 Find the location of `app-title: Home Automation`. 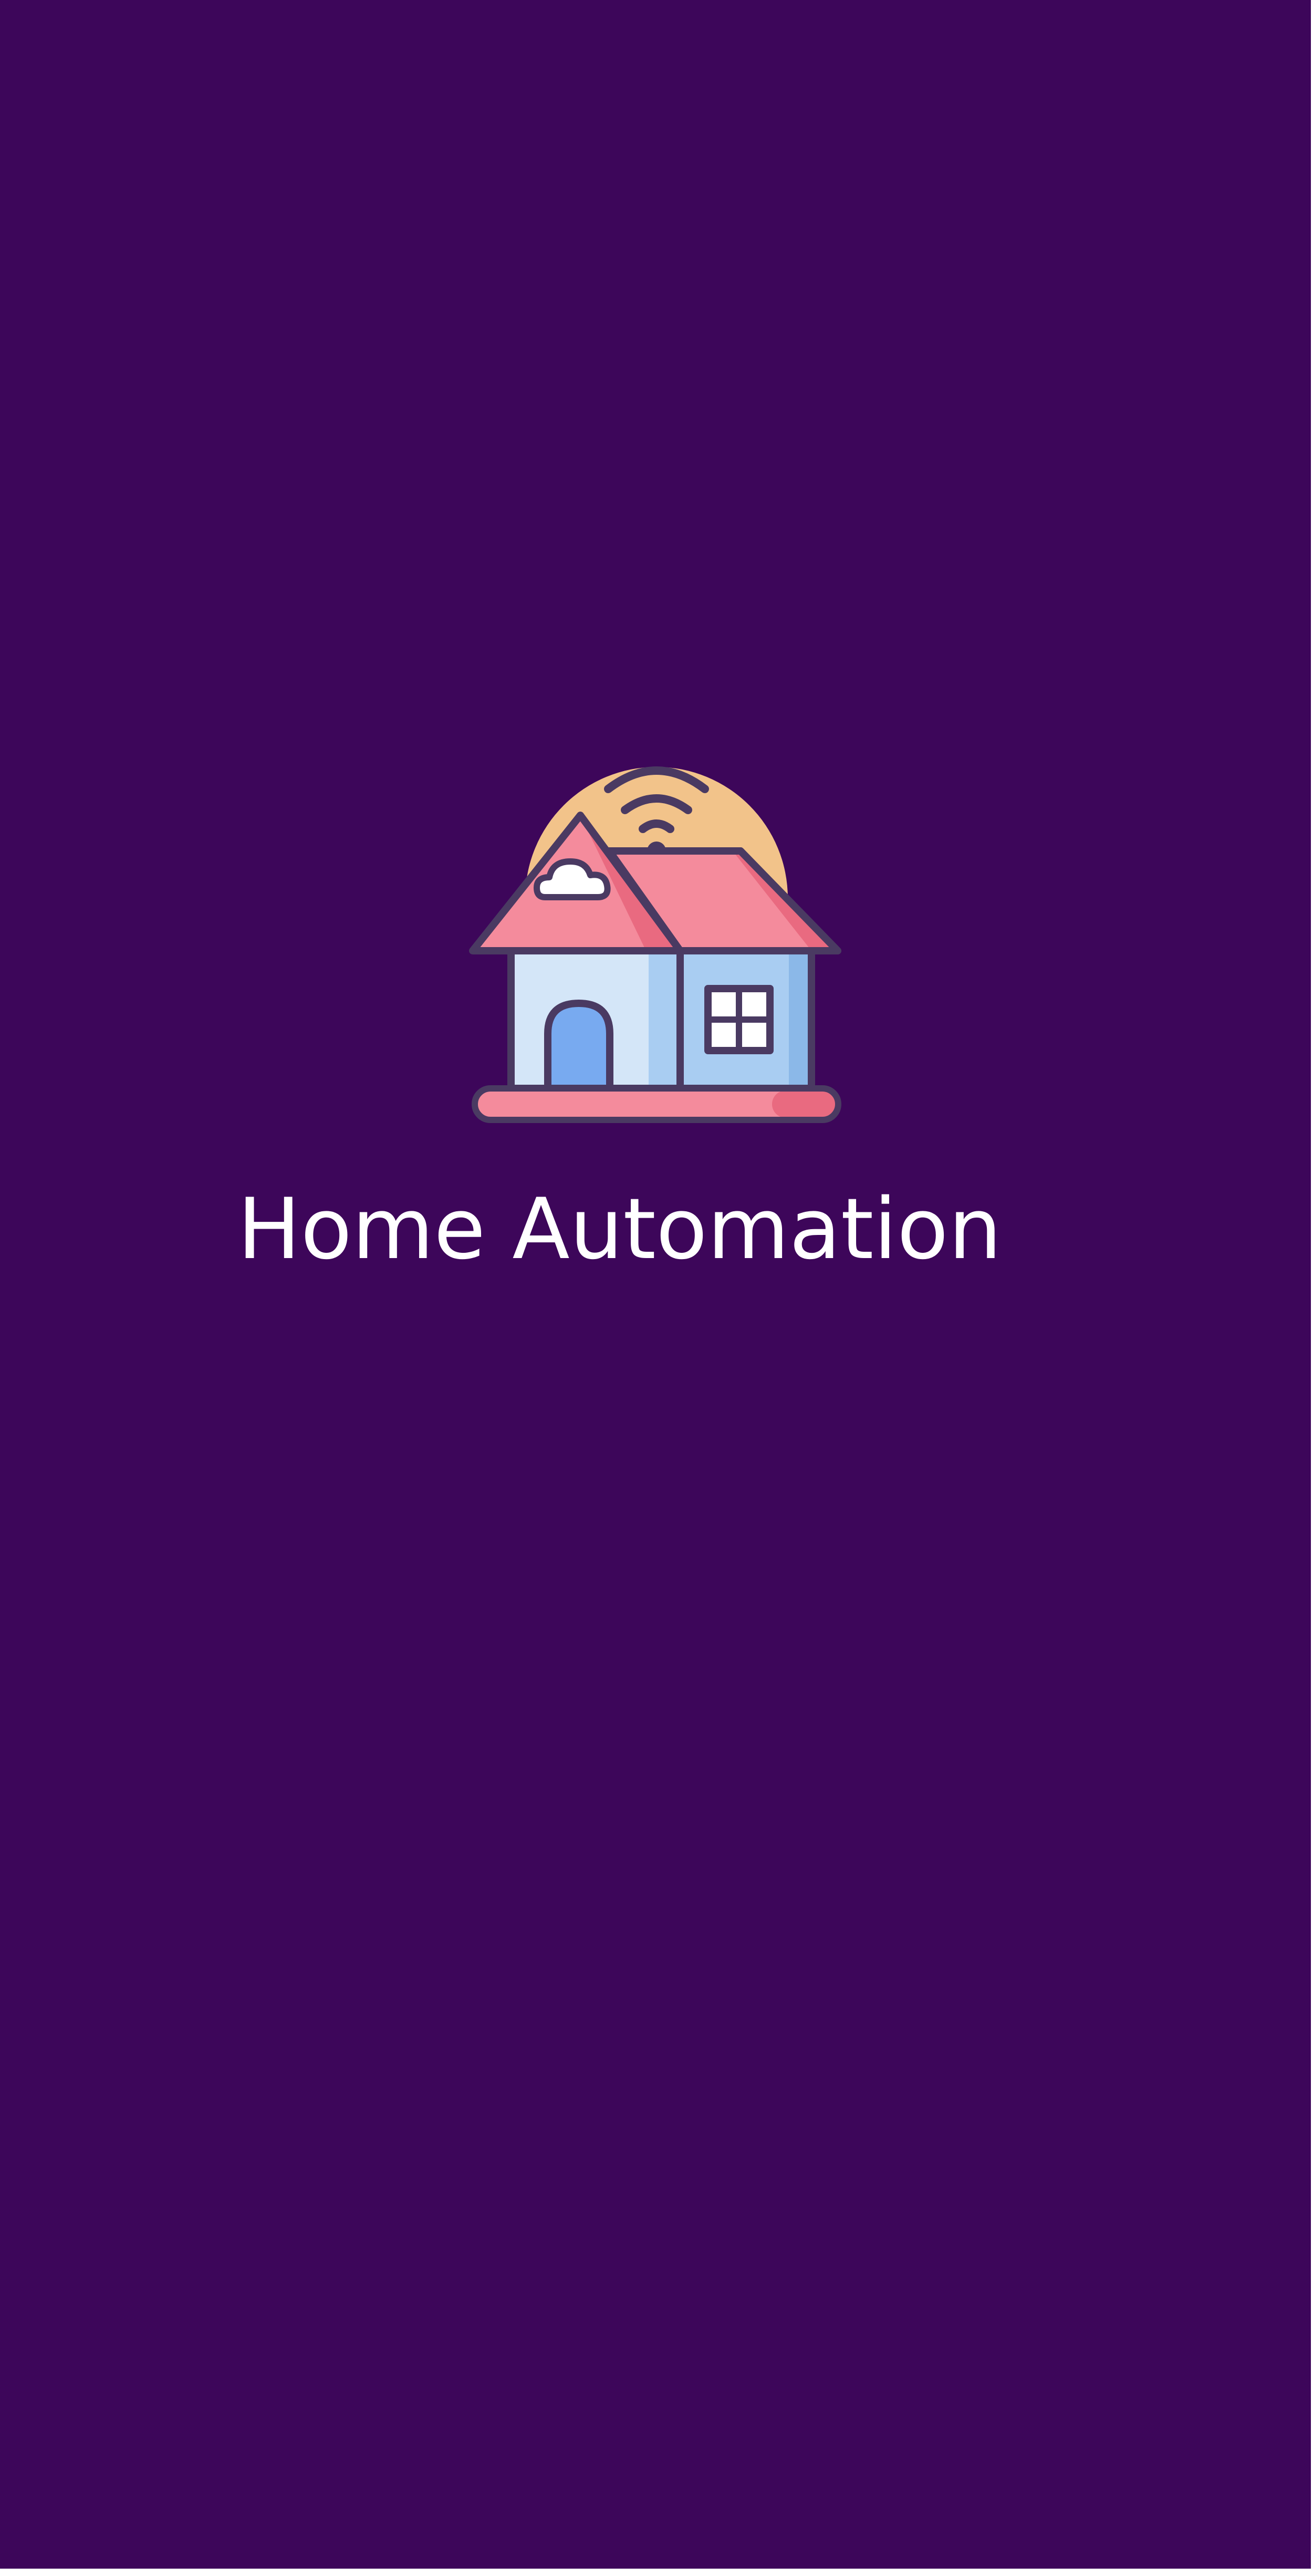

app-title: Home Automation is located at coordinates (619, 1229).